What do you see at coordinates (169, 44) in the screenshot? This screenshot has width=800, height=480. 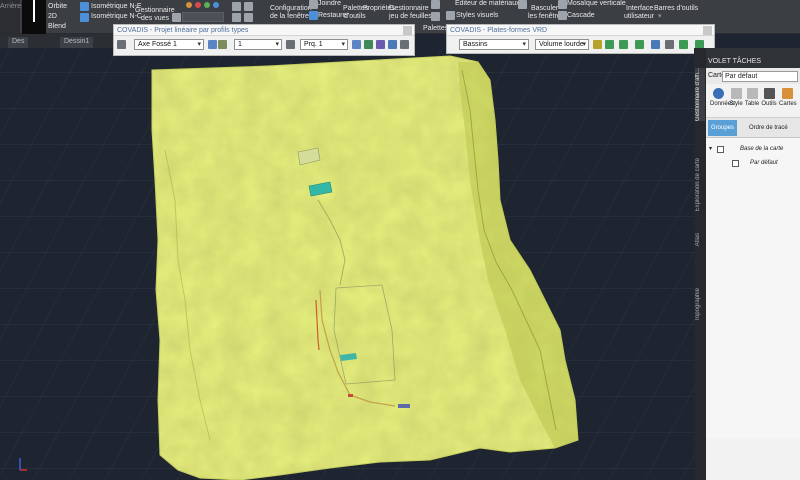 I see `axe-select: Axe Fossé 1` at bounding box center [169, 44].